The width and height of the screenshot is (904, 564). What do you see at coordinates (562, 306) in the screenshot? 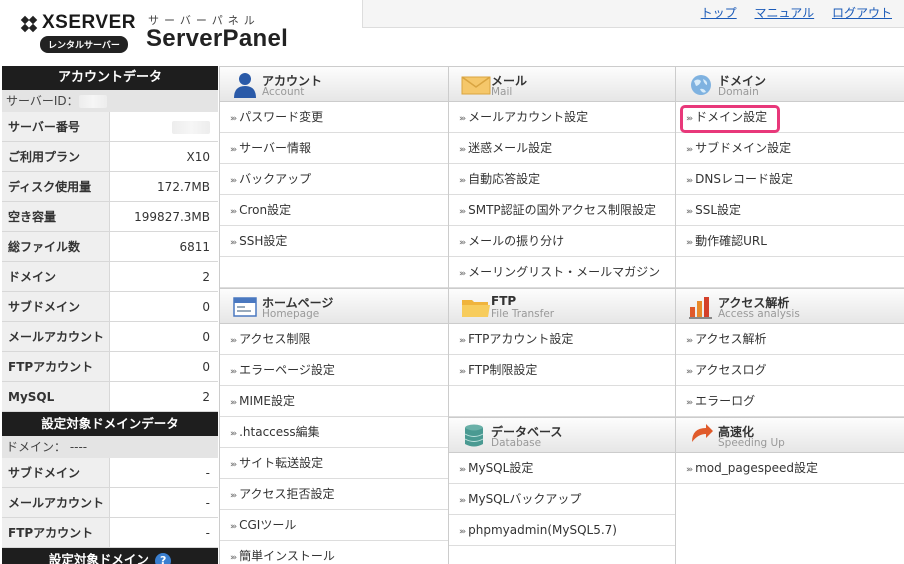
I see `section-ftp: FTP File Transfer` at bounding box center [562, 306].